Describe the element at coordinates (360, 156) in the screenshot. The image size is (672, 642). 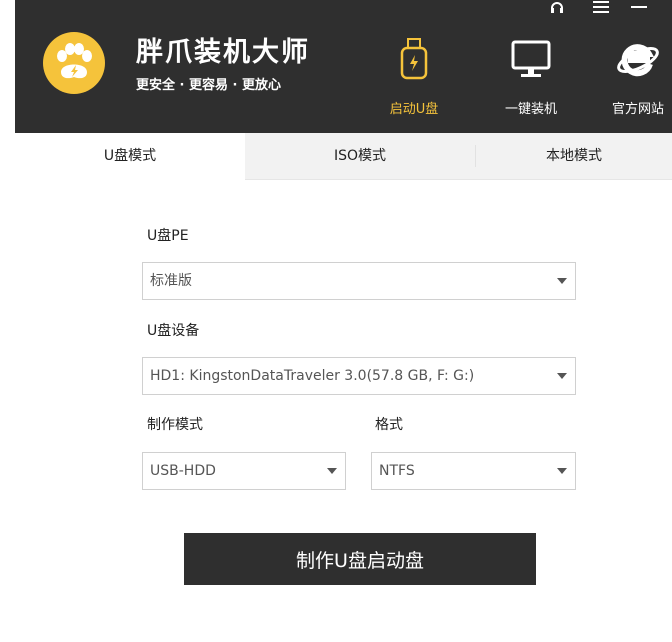
I see `tab-iso-mode: ISO模式` at that location.